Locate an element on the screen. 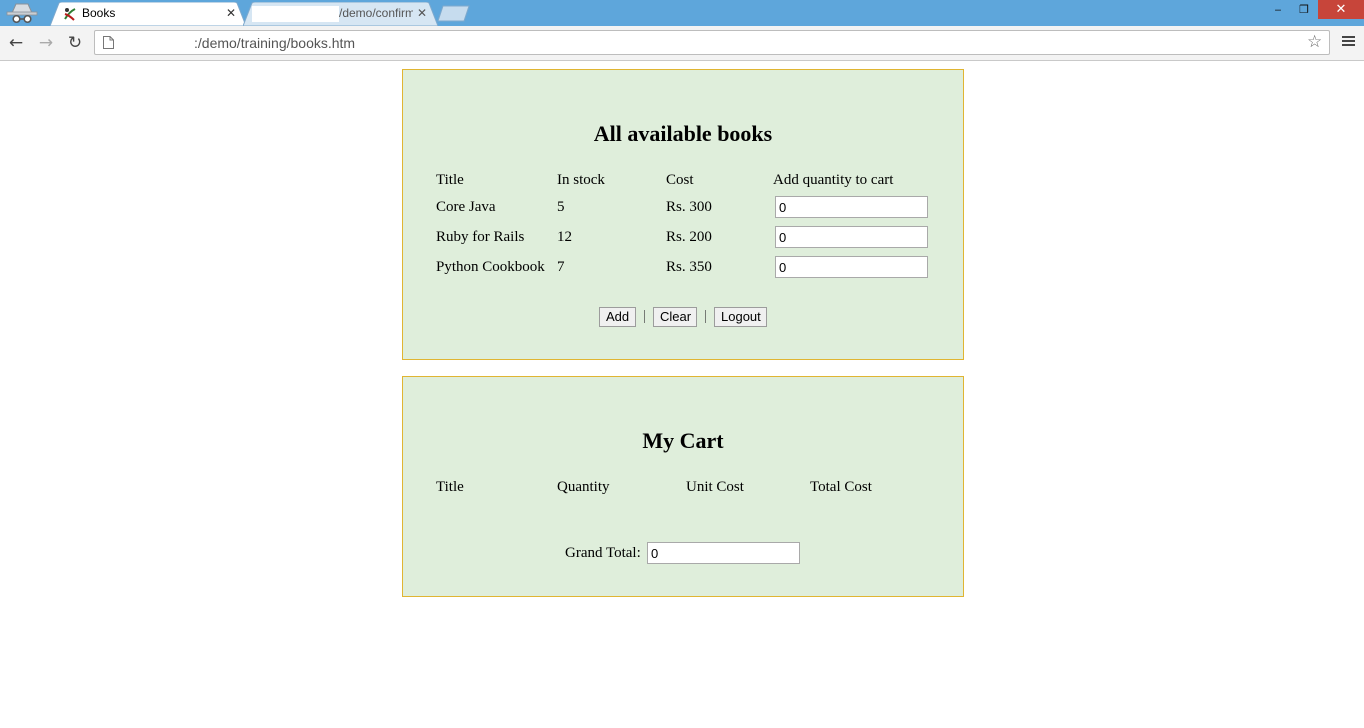 This screenshot has width=1364, height=728. column-header-stock: In stock is located at coordinates (581, 180).